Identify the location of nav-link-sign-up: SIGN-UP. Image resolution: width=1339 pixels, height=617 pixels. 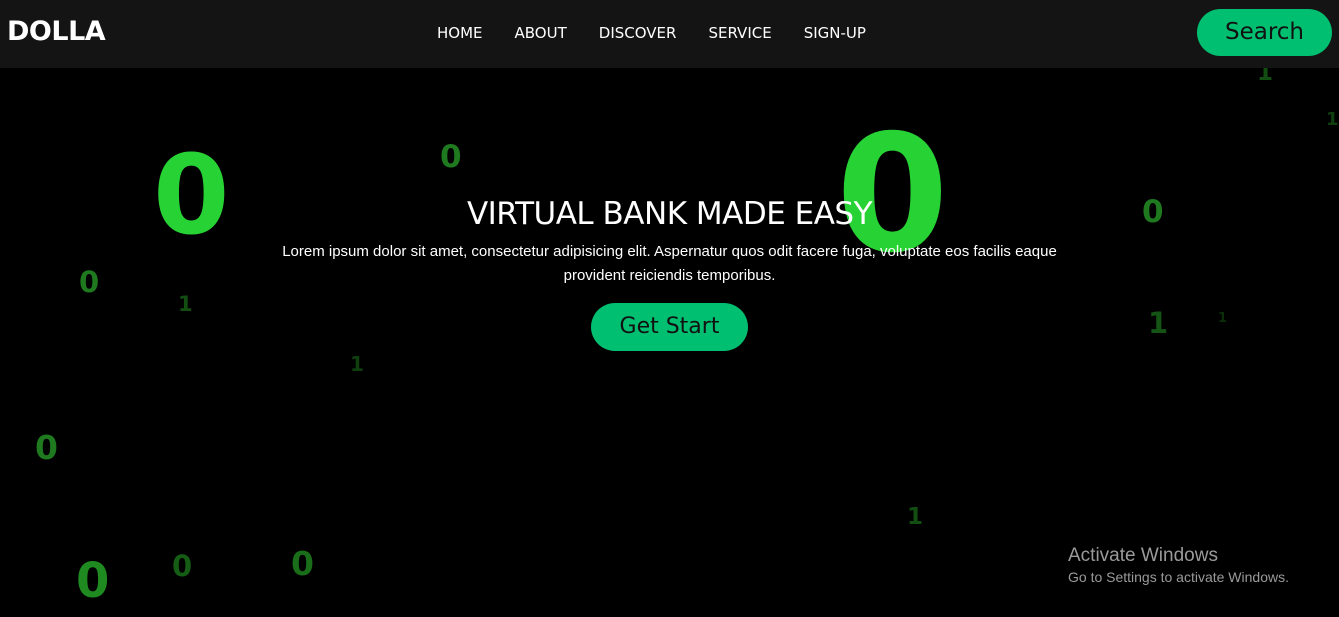
(835, 33).